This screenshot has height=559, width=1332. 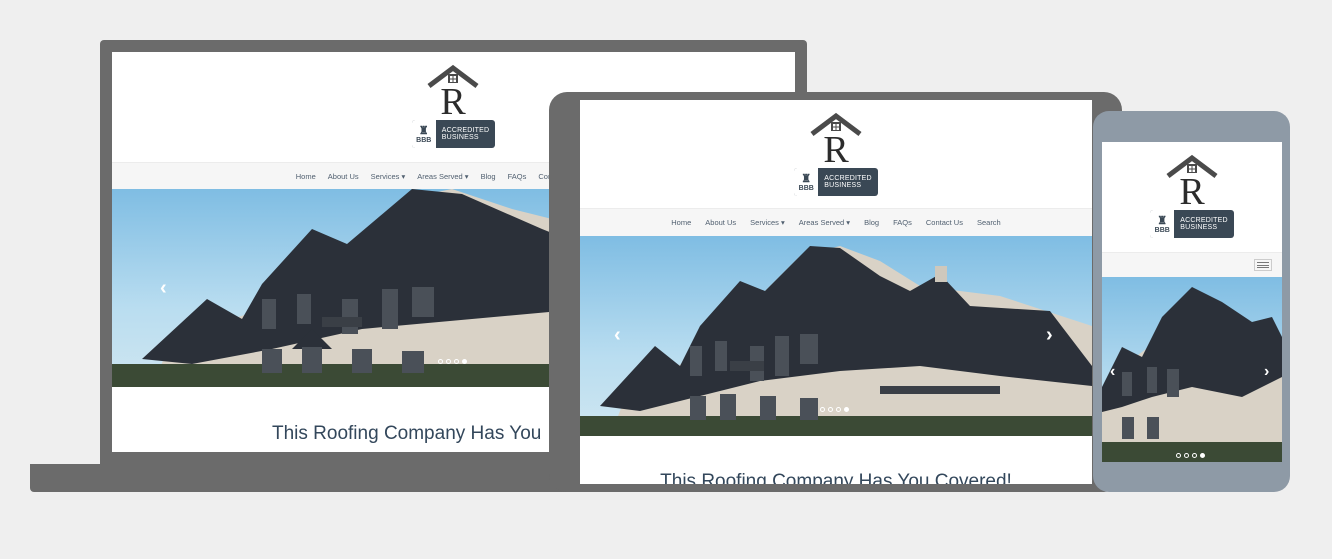 I want to click on navbar, so click(x=1192, y=264).